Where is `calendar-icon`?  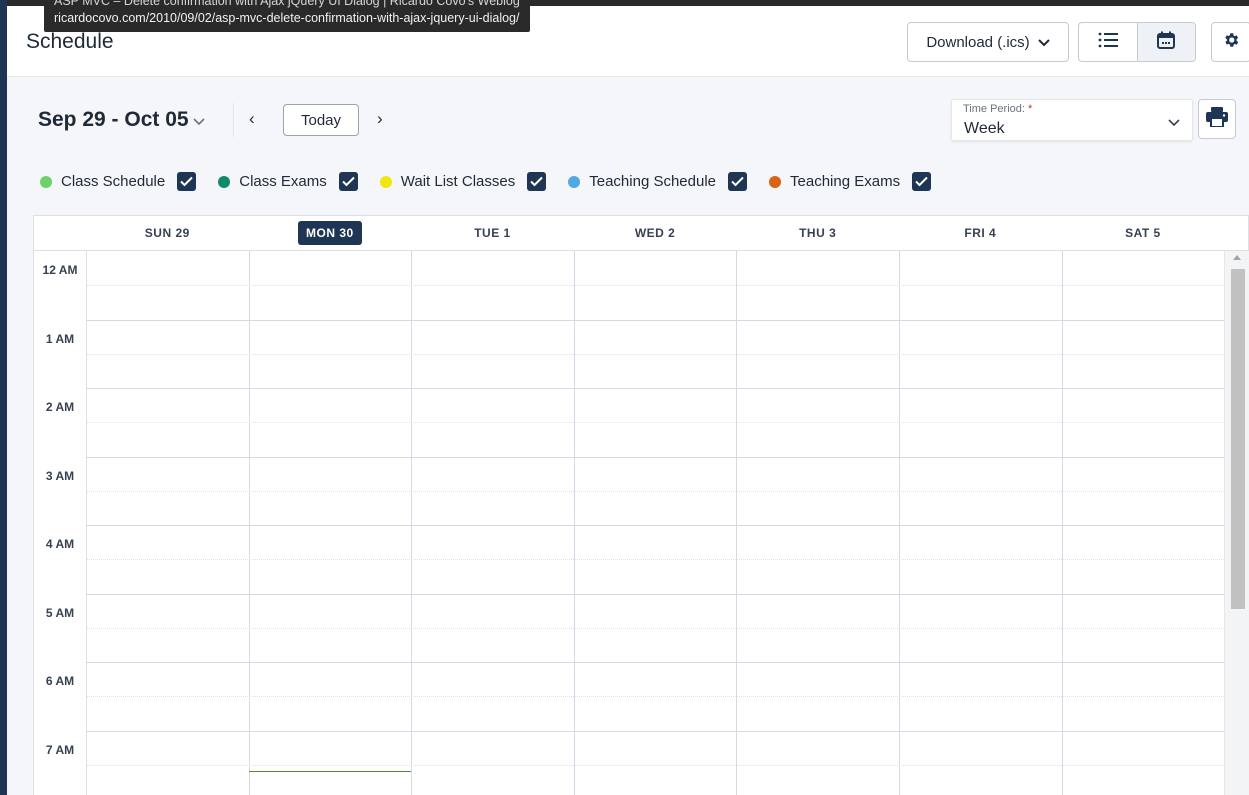 calendar-icon is located at coordinates (1166, 42).